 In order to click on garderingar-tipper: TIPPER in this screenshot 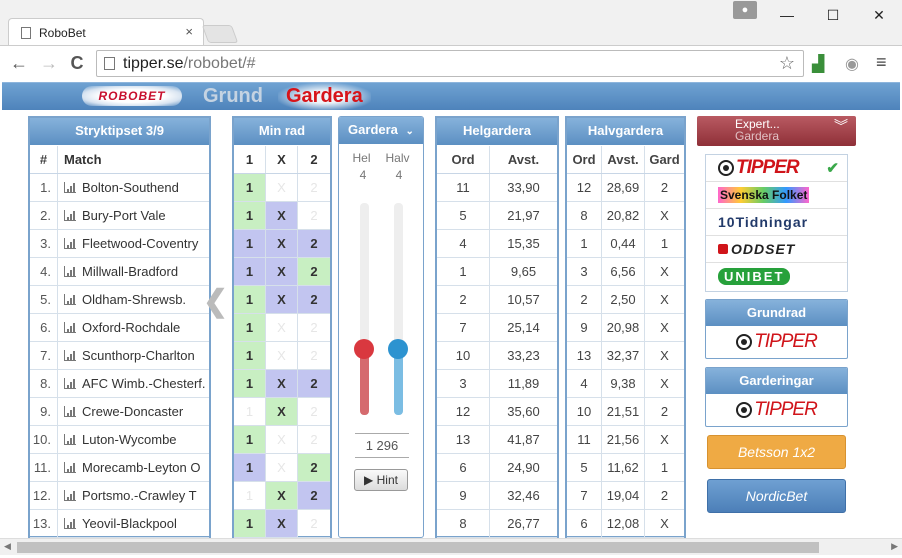, I will do `click(776, 410)`.